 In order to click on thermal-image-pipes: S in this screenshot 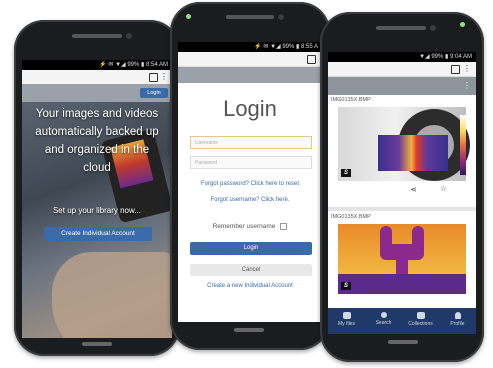, I will do `click(402, 259)`.